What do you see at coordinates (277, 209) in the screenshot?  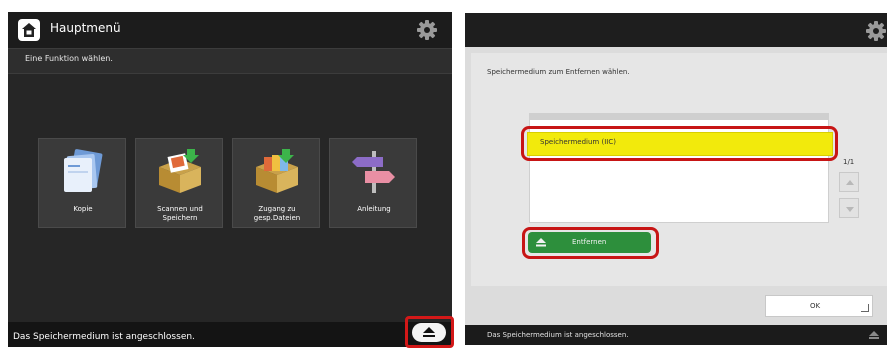 I see `tile-label: Zugang zu` at bounding box center [277, 209].